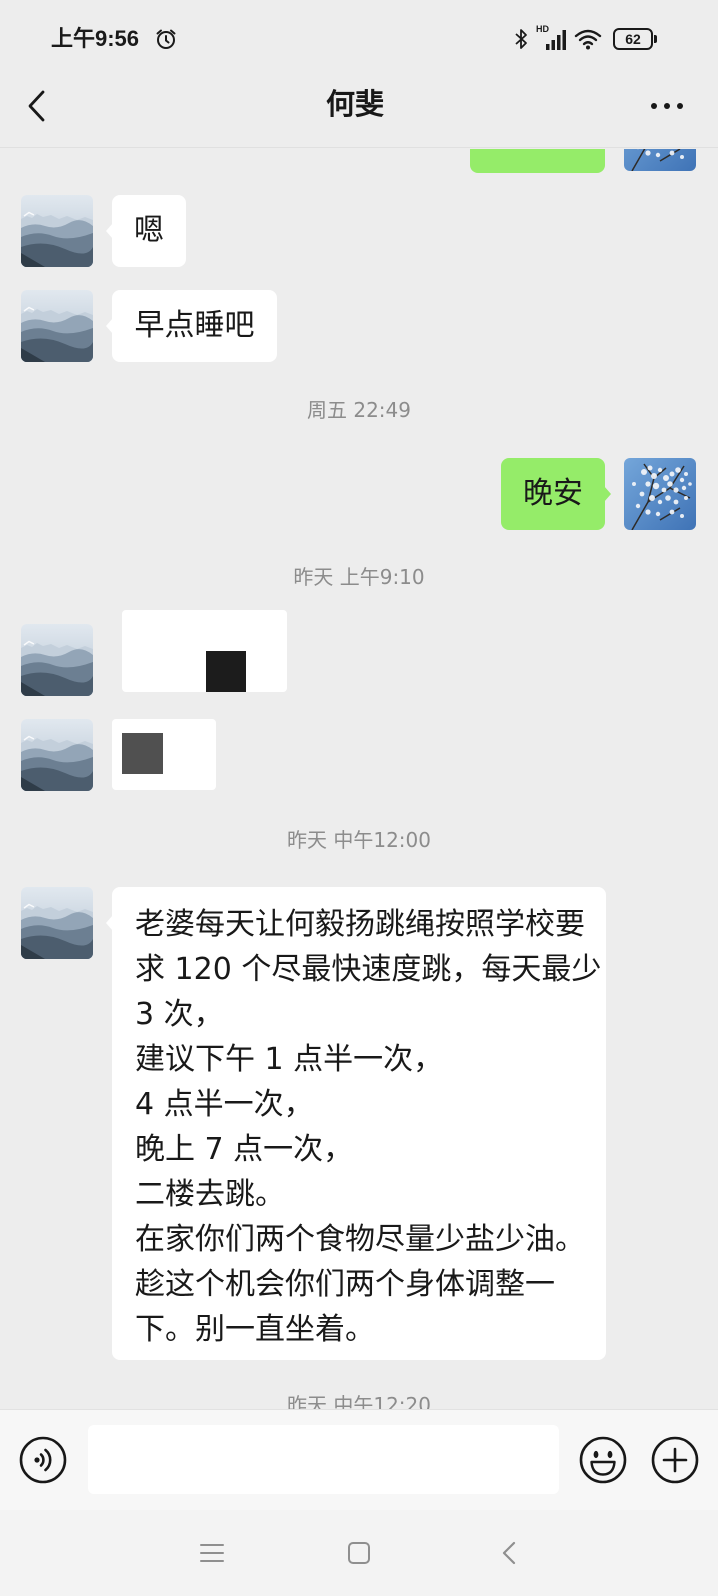  Describe the element at coordinates (556, 494) in the screenshot. I see `message-bubble-outgoing: 晚安` at that location.